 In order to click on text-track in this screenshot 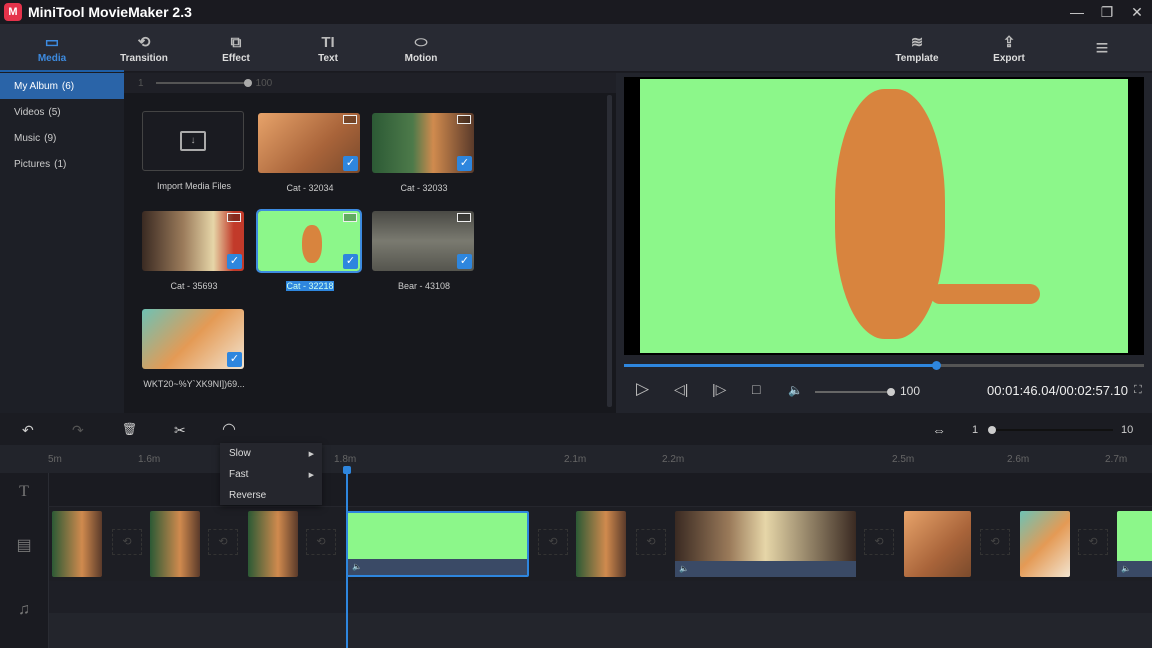, I will do `click(600, 490)`.